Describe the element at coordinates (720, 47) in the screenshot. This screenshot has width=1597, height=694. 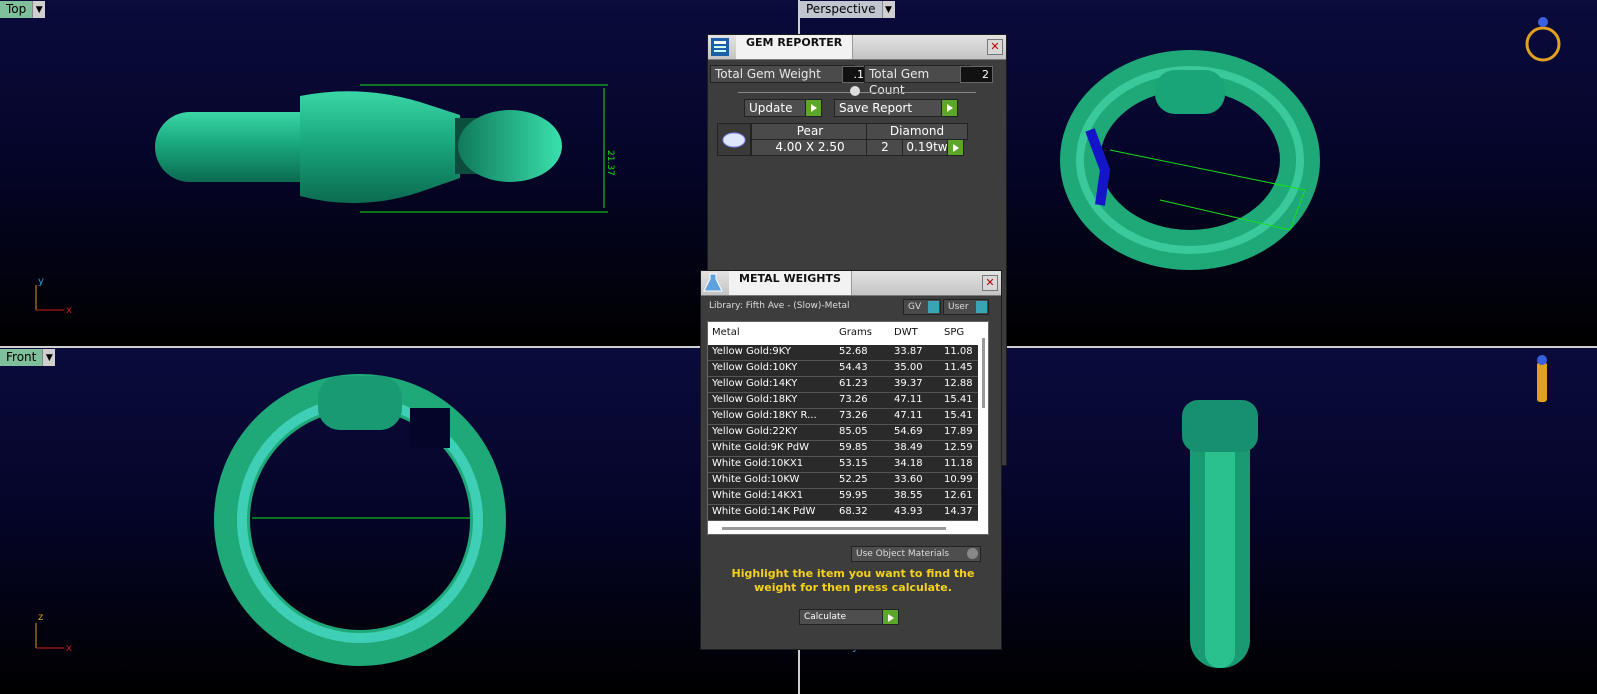
I see `gem-reporter-icon` at that location.